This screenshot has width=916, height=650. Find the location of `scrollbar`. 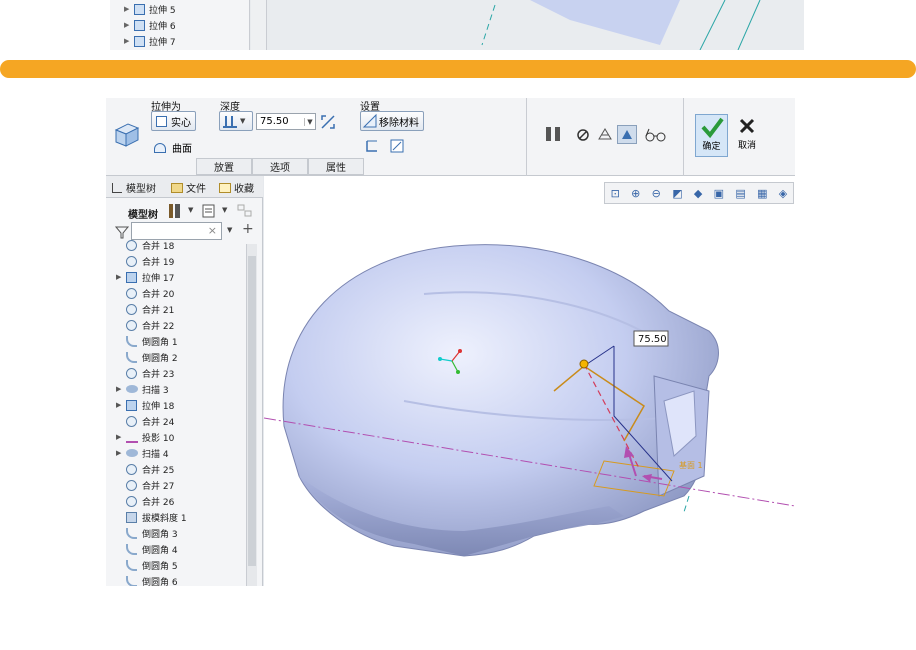

scrollbar is located at coordinates (259, 25).